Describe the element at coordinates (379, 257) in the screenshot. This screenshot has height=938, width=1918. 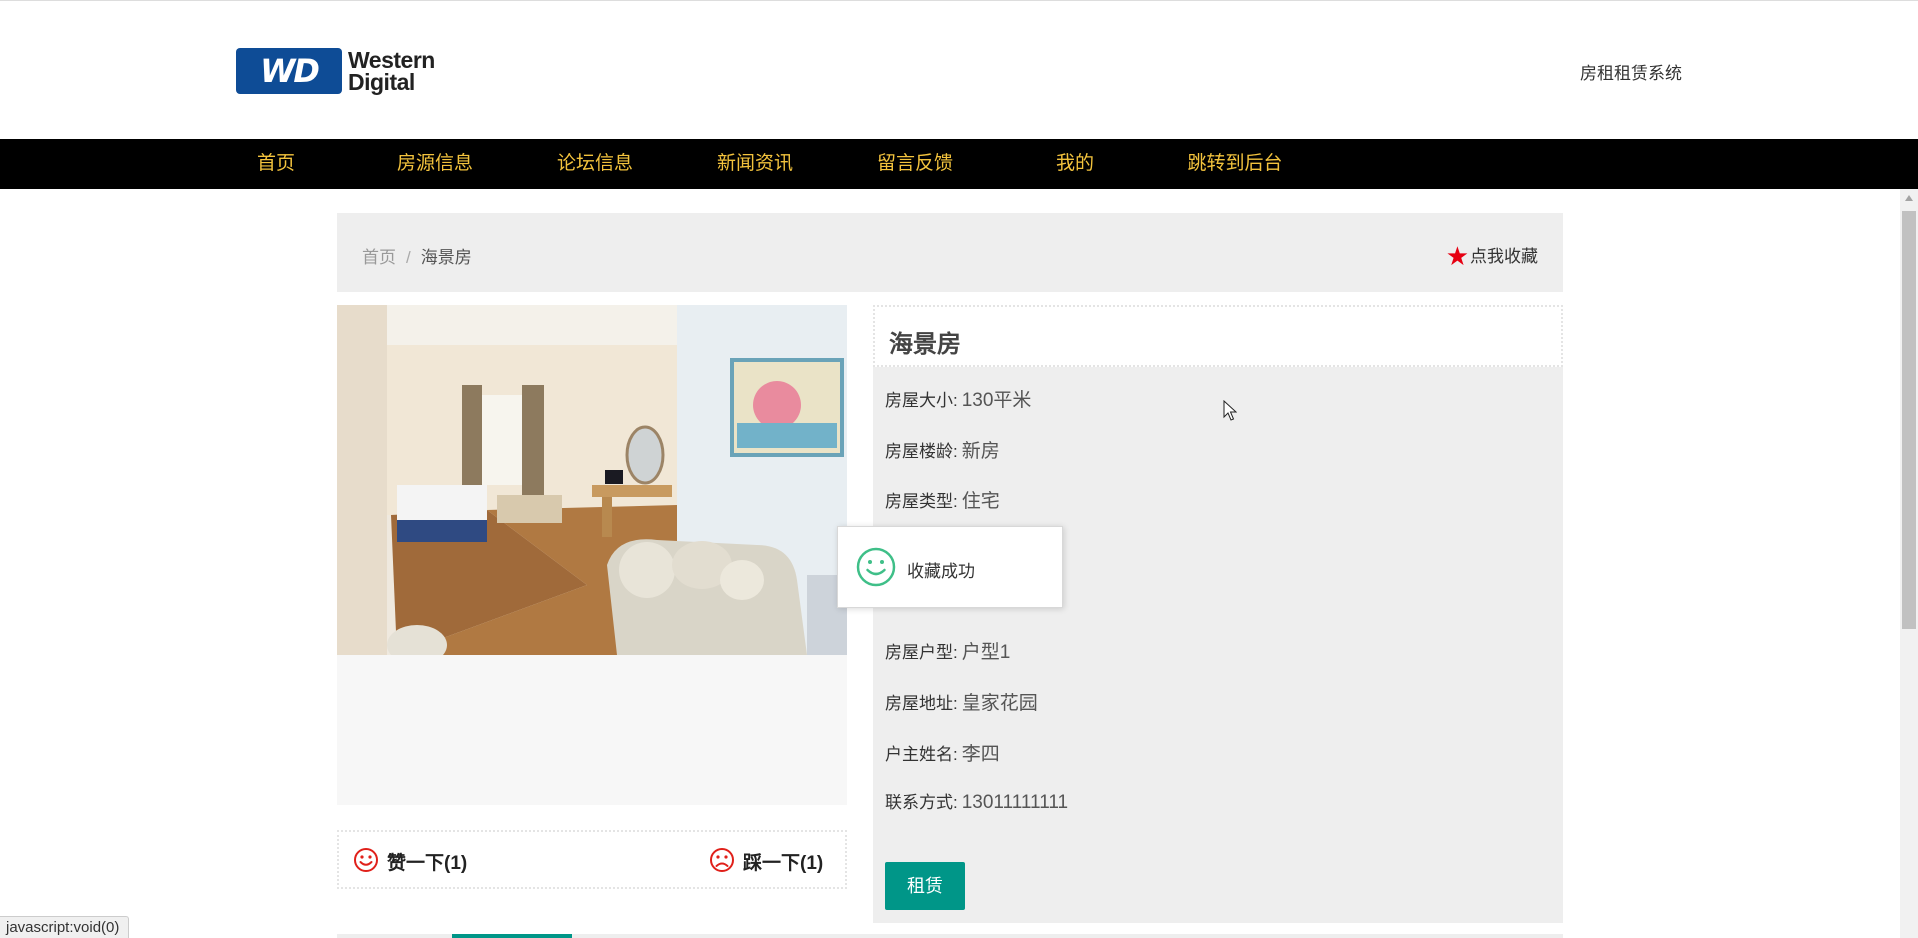
I see `breadcrumb-home: 首页` at that location.